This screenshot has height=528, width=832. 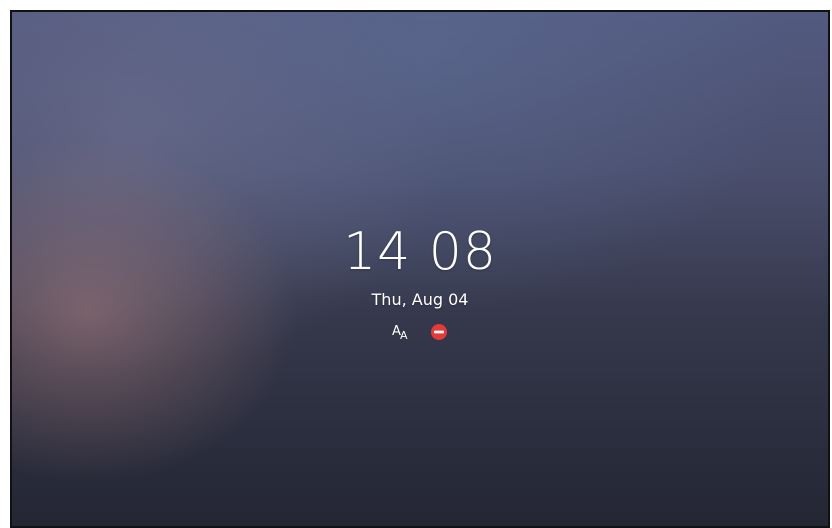 I want to click on svg-text: A, so click(x=404, y=335).